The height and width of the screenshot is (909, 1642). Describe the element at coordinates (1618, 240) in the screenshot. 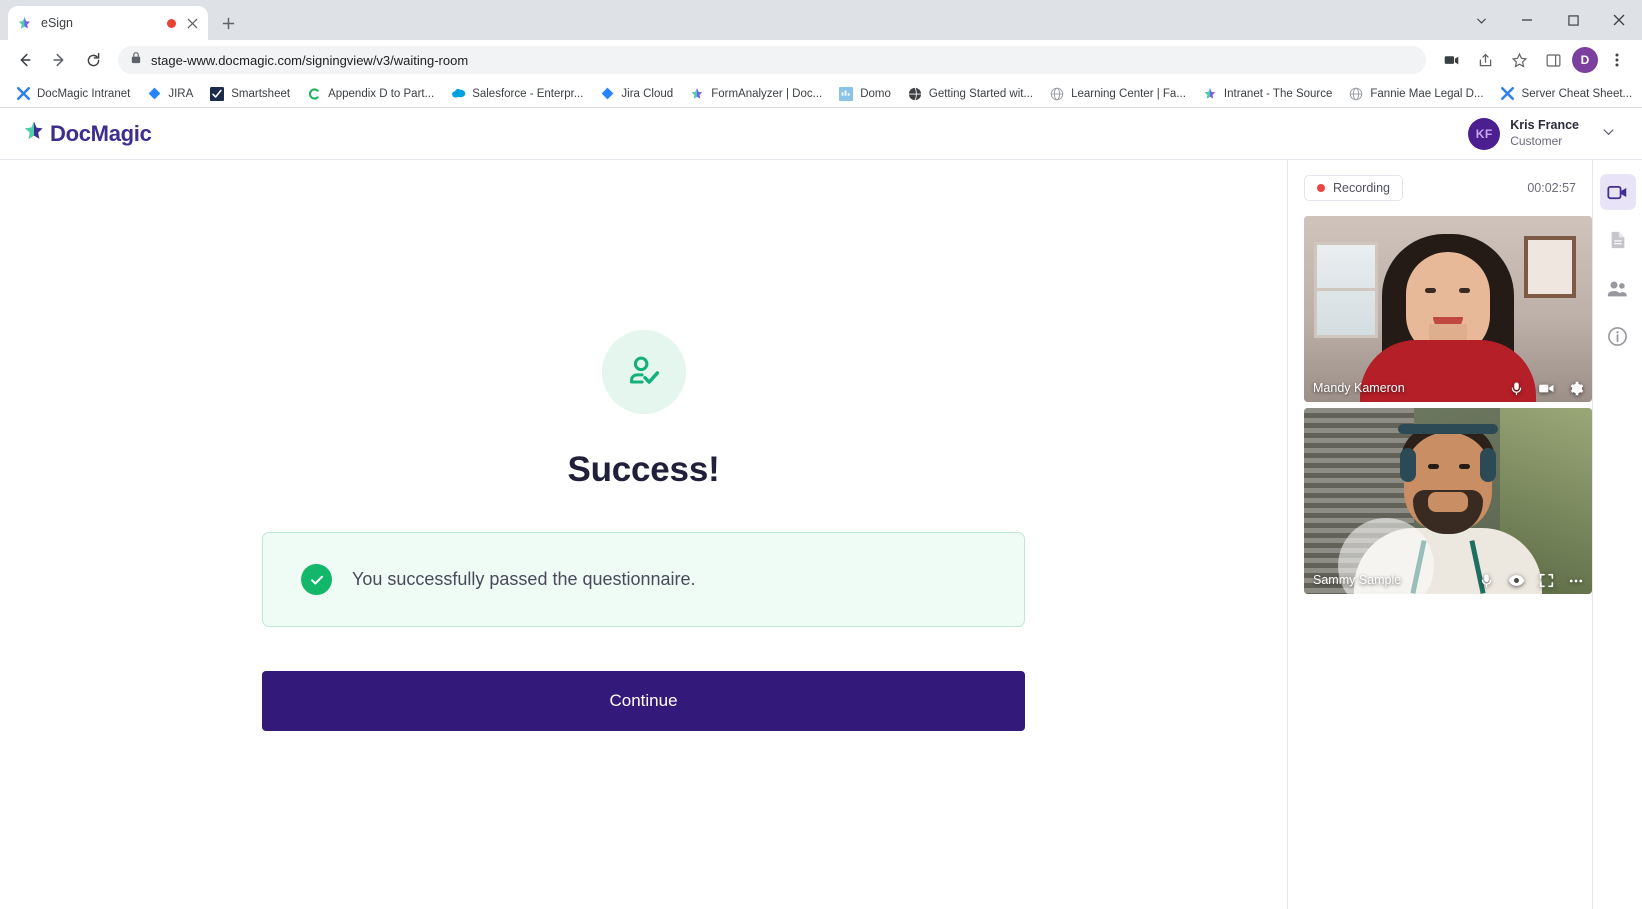

I see `rail-item-documents` at that location.